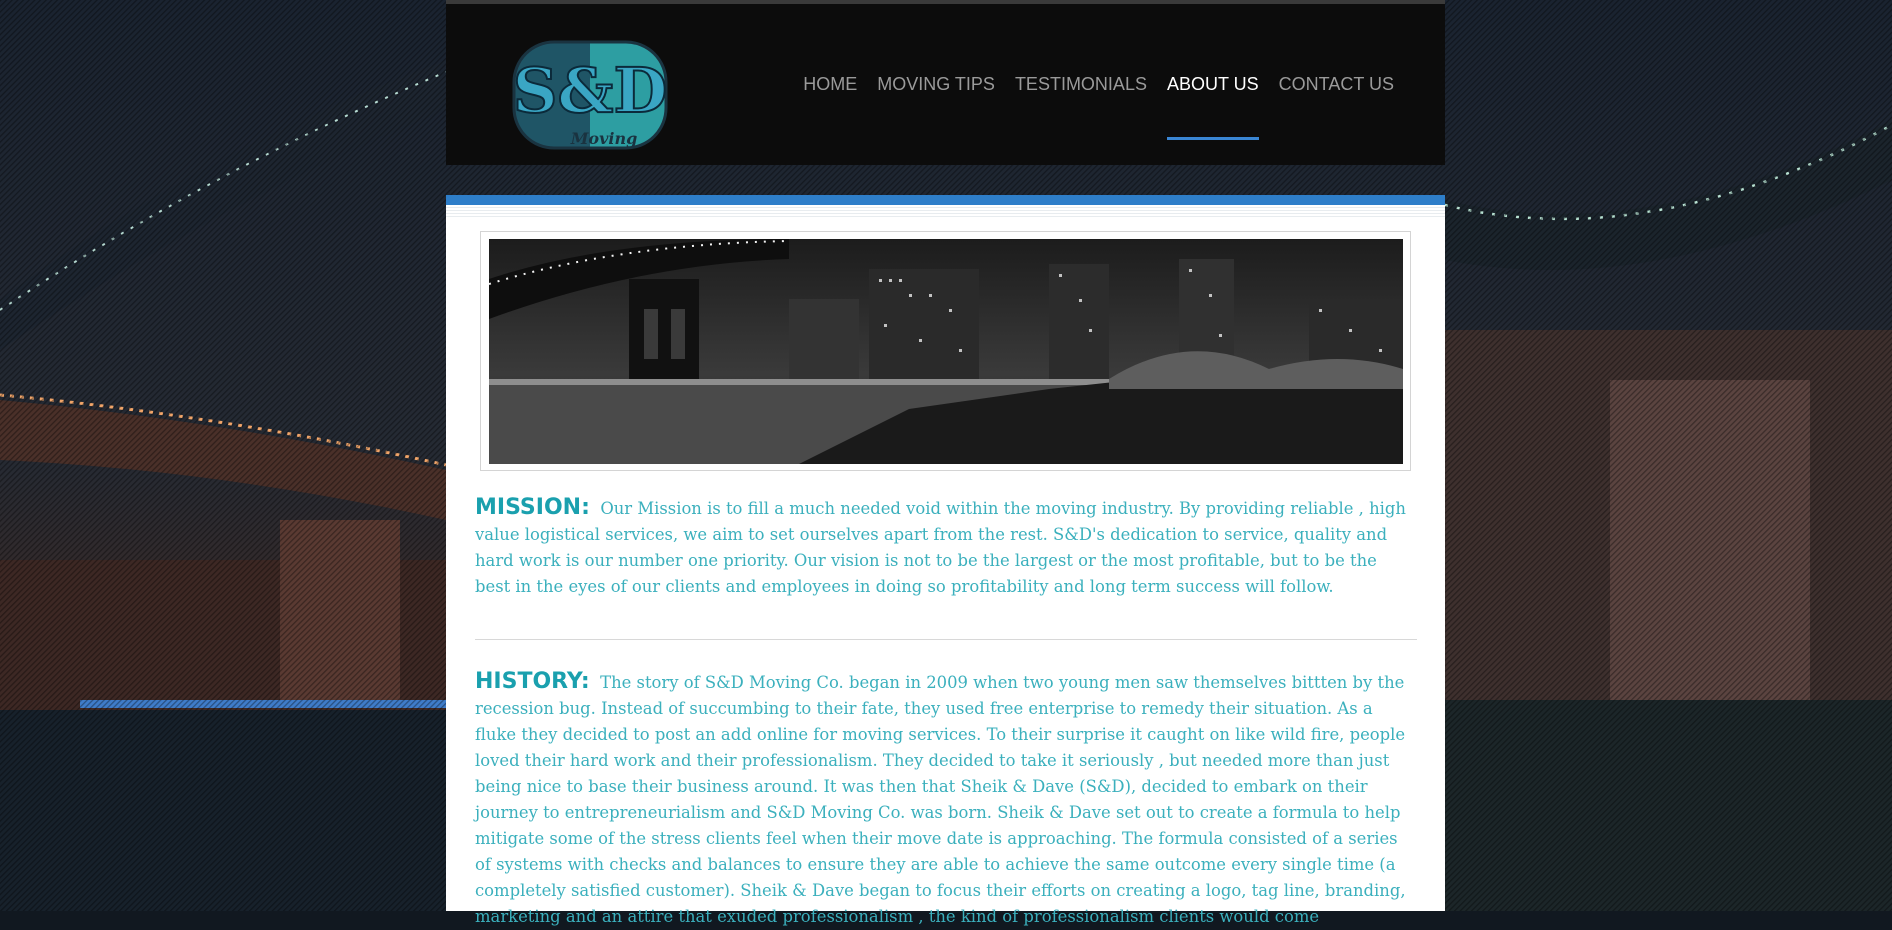  I want to click on nav-about-us: ABOUT US, so click(1213, 107).